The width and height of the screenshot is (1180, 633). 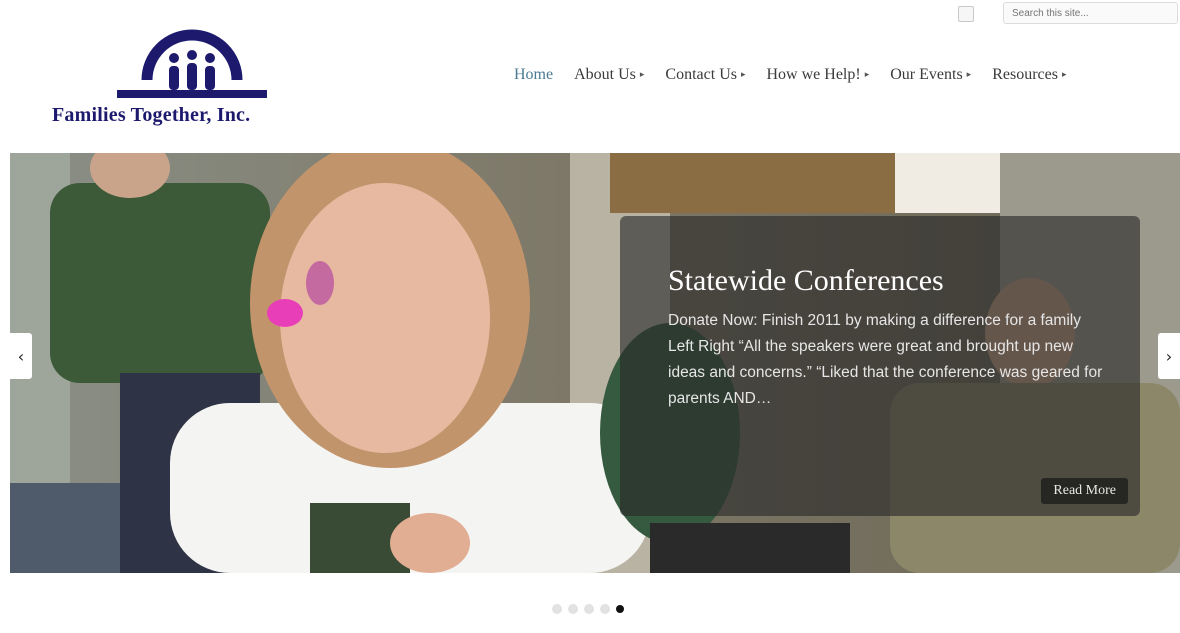 I want to click on read-more-button: Read More, so click(x=1084, y=491).